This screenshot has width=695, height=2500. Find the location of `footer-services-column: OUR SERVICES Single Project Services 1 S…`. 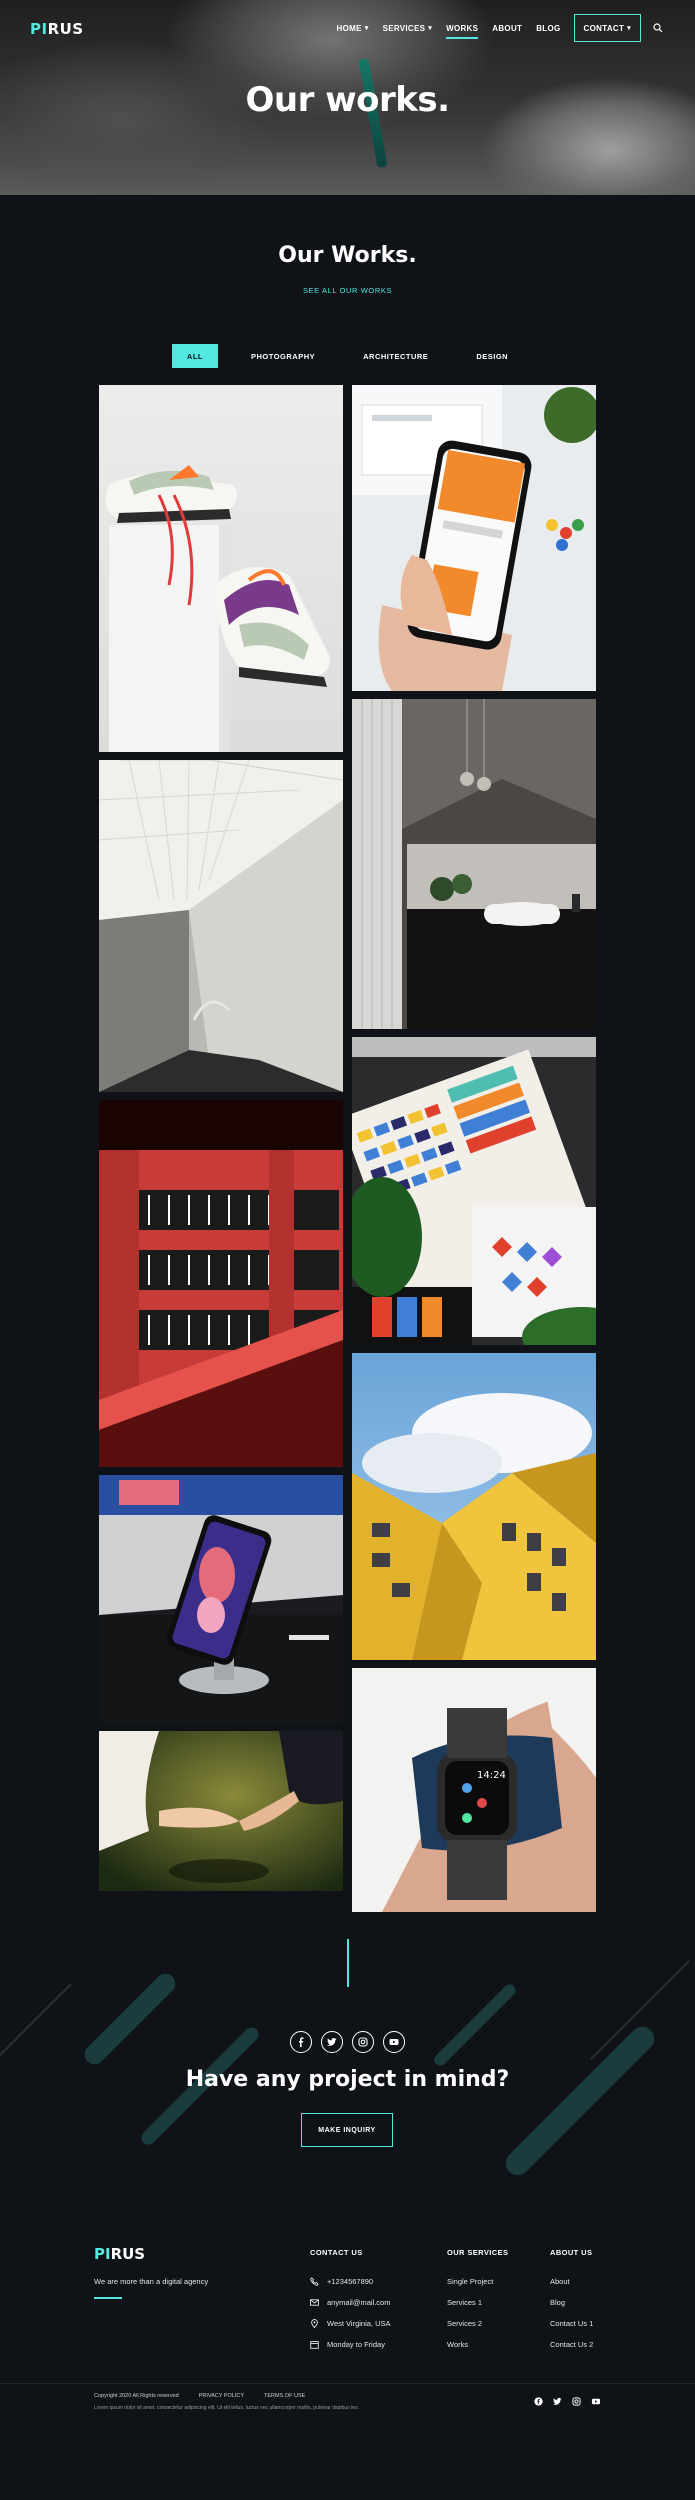

footer-services-column: OUR SERVICES Single Project Services 1 S… is located at coordinates (477, 2301).